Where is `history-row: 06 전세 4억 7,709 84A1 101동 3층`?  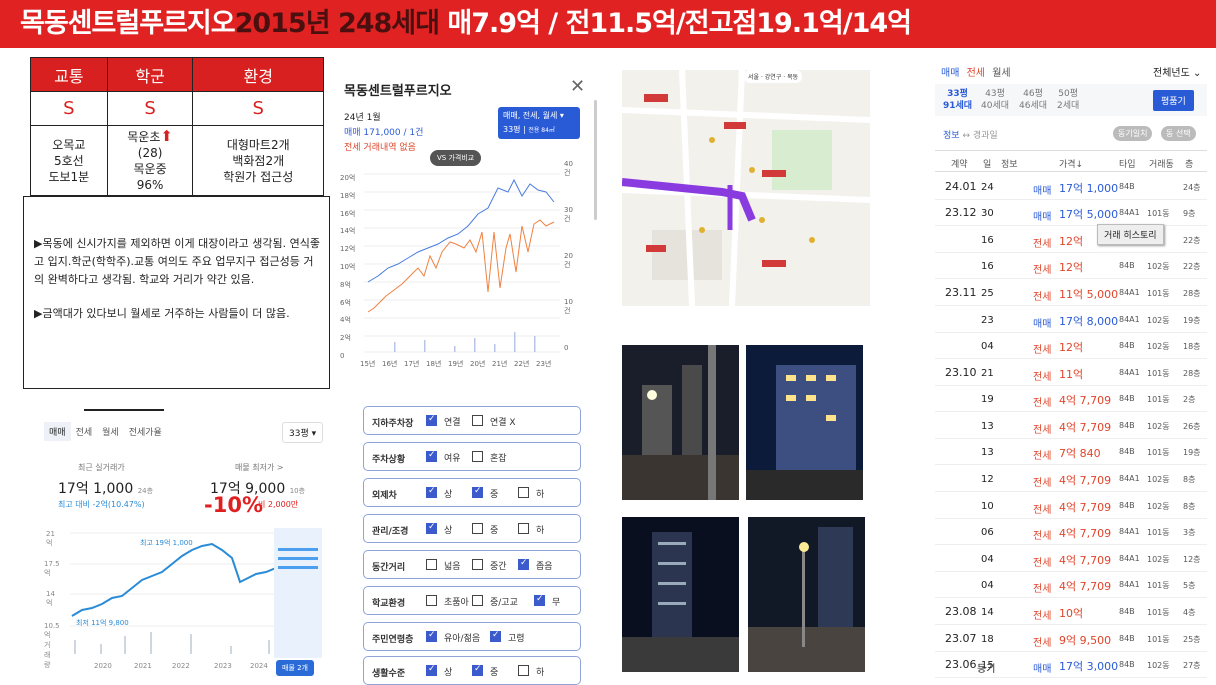
history-row: 06 전세 4억 7,709 84A1 101동 3층 is located at coordinates (1071, 532).